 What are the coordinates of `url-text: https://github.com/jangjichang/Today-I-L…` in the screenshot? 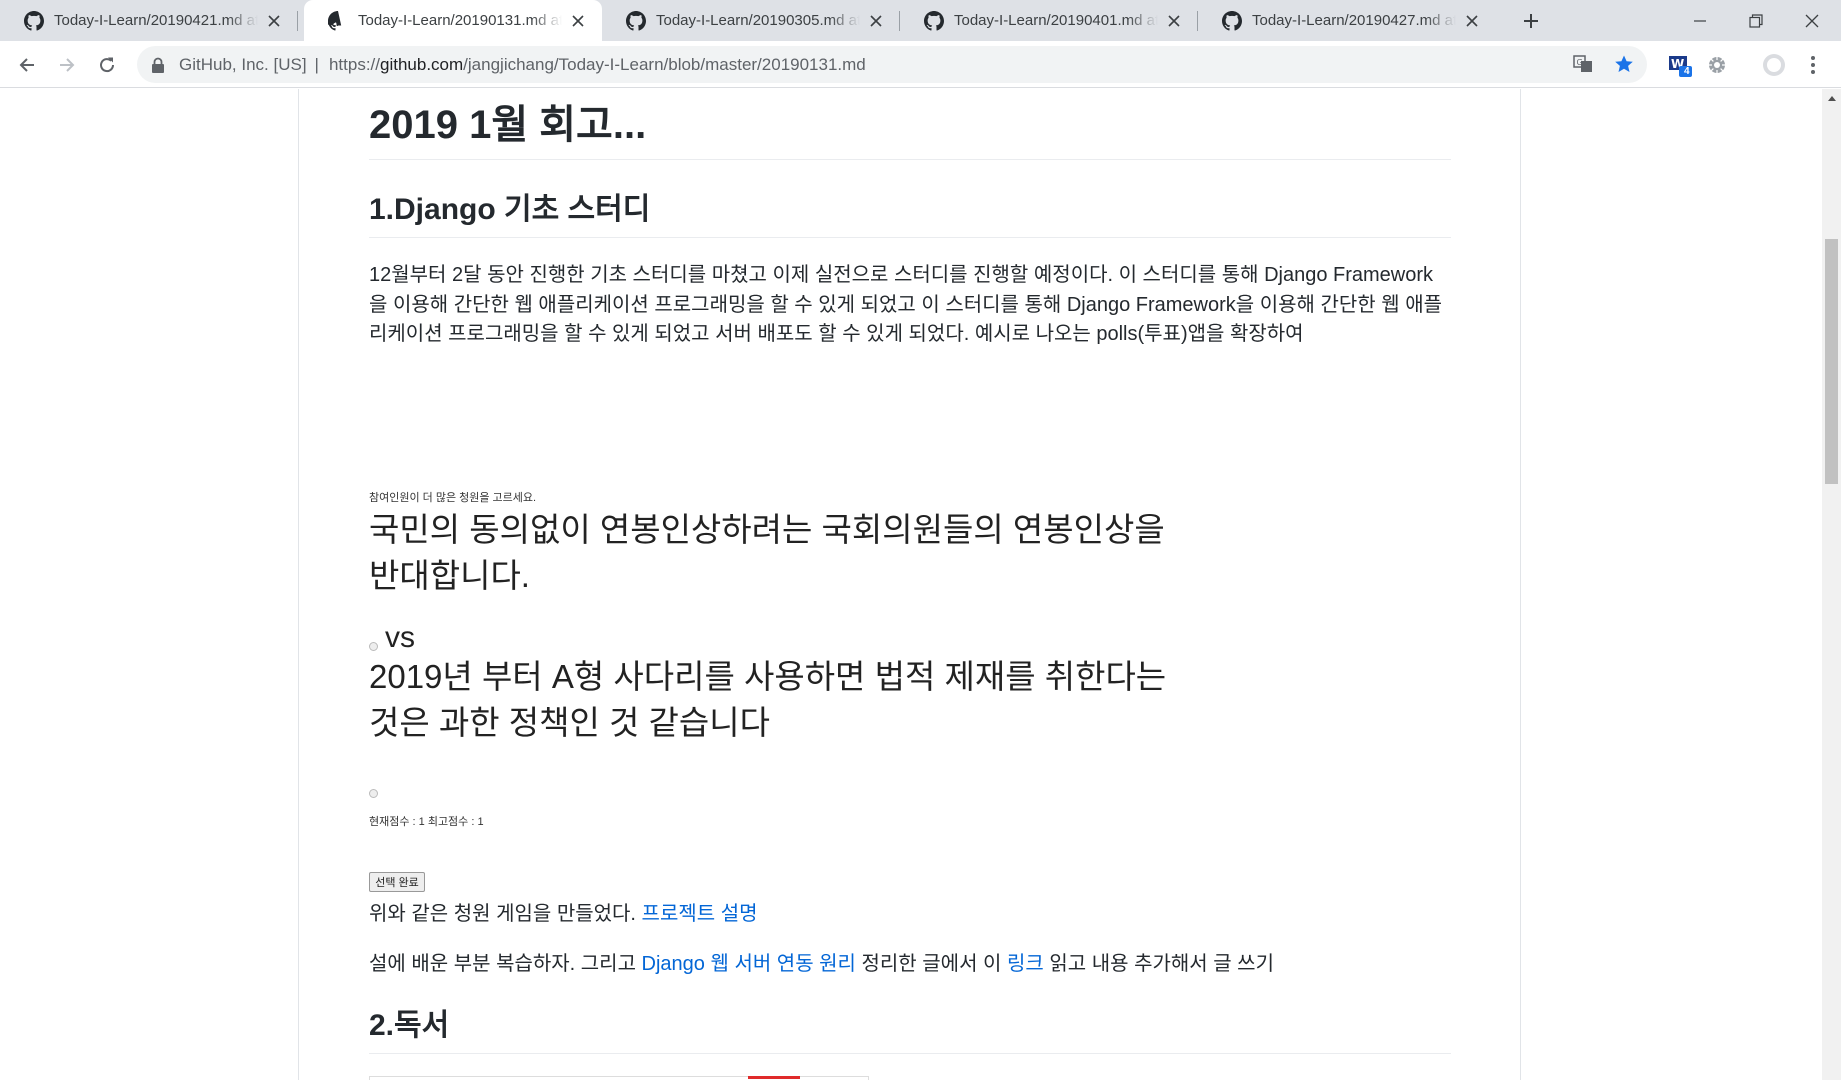 It's located at (597, 65).